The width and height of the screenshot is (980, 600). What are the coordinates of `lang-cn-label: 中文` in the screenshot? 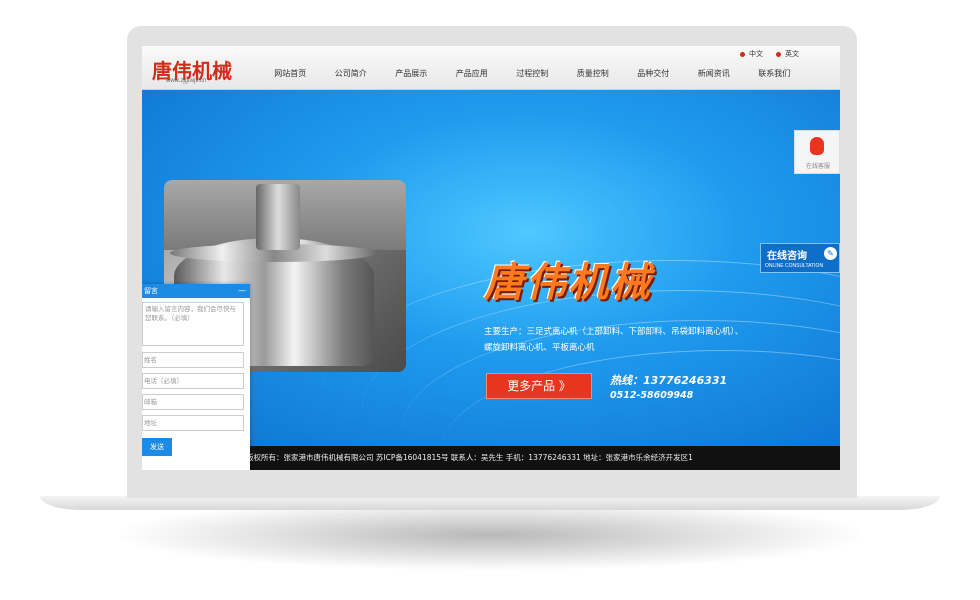 It's located at (756, 54).